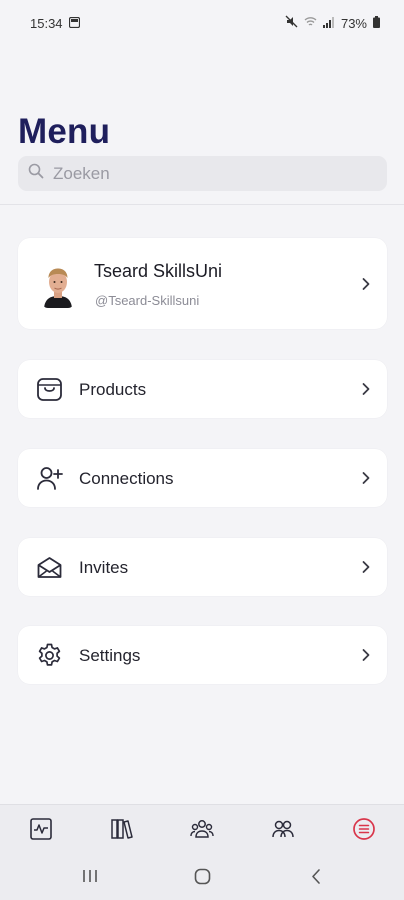 The image size is (404, 900). I want to click on status-left: 15:34, so click(55, 23).